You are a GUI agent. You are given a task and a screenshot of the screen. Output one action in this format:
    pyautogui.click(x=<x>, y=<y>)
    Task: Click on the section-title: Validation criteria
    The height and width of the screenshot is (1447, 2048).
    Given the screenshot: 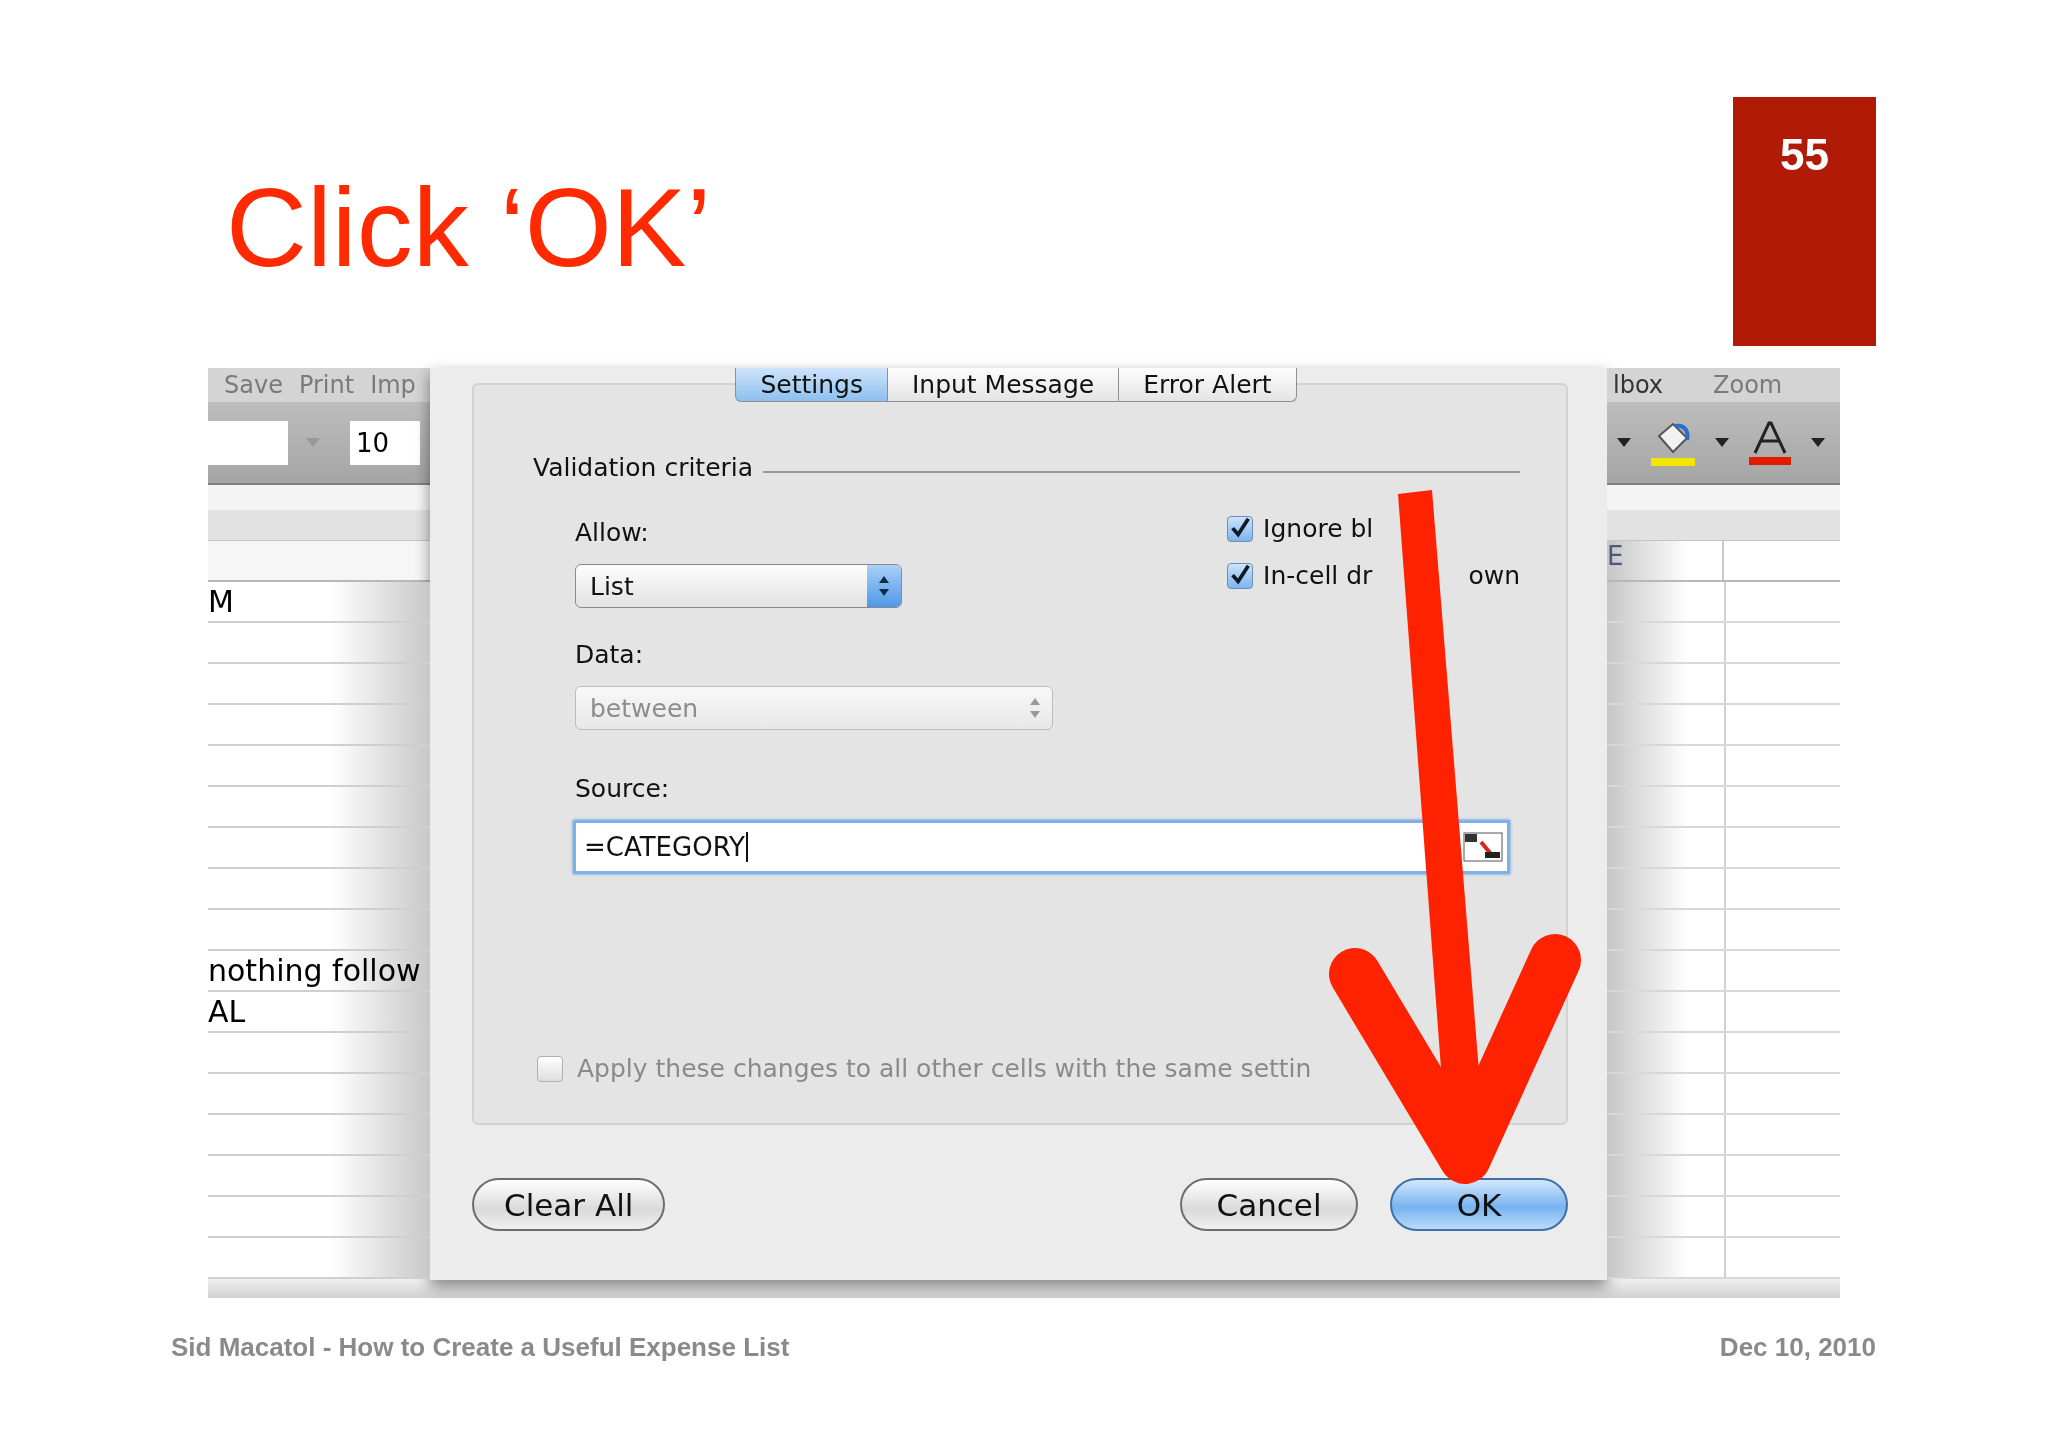 What is the action you would take?
    pyautogui.click(x=643, y=467)
    